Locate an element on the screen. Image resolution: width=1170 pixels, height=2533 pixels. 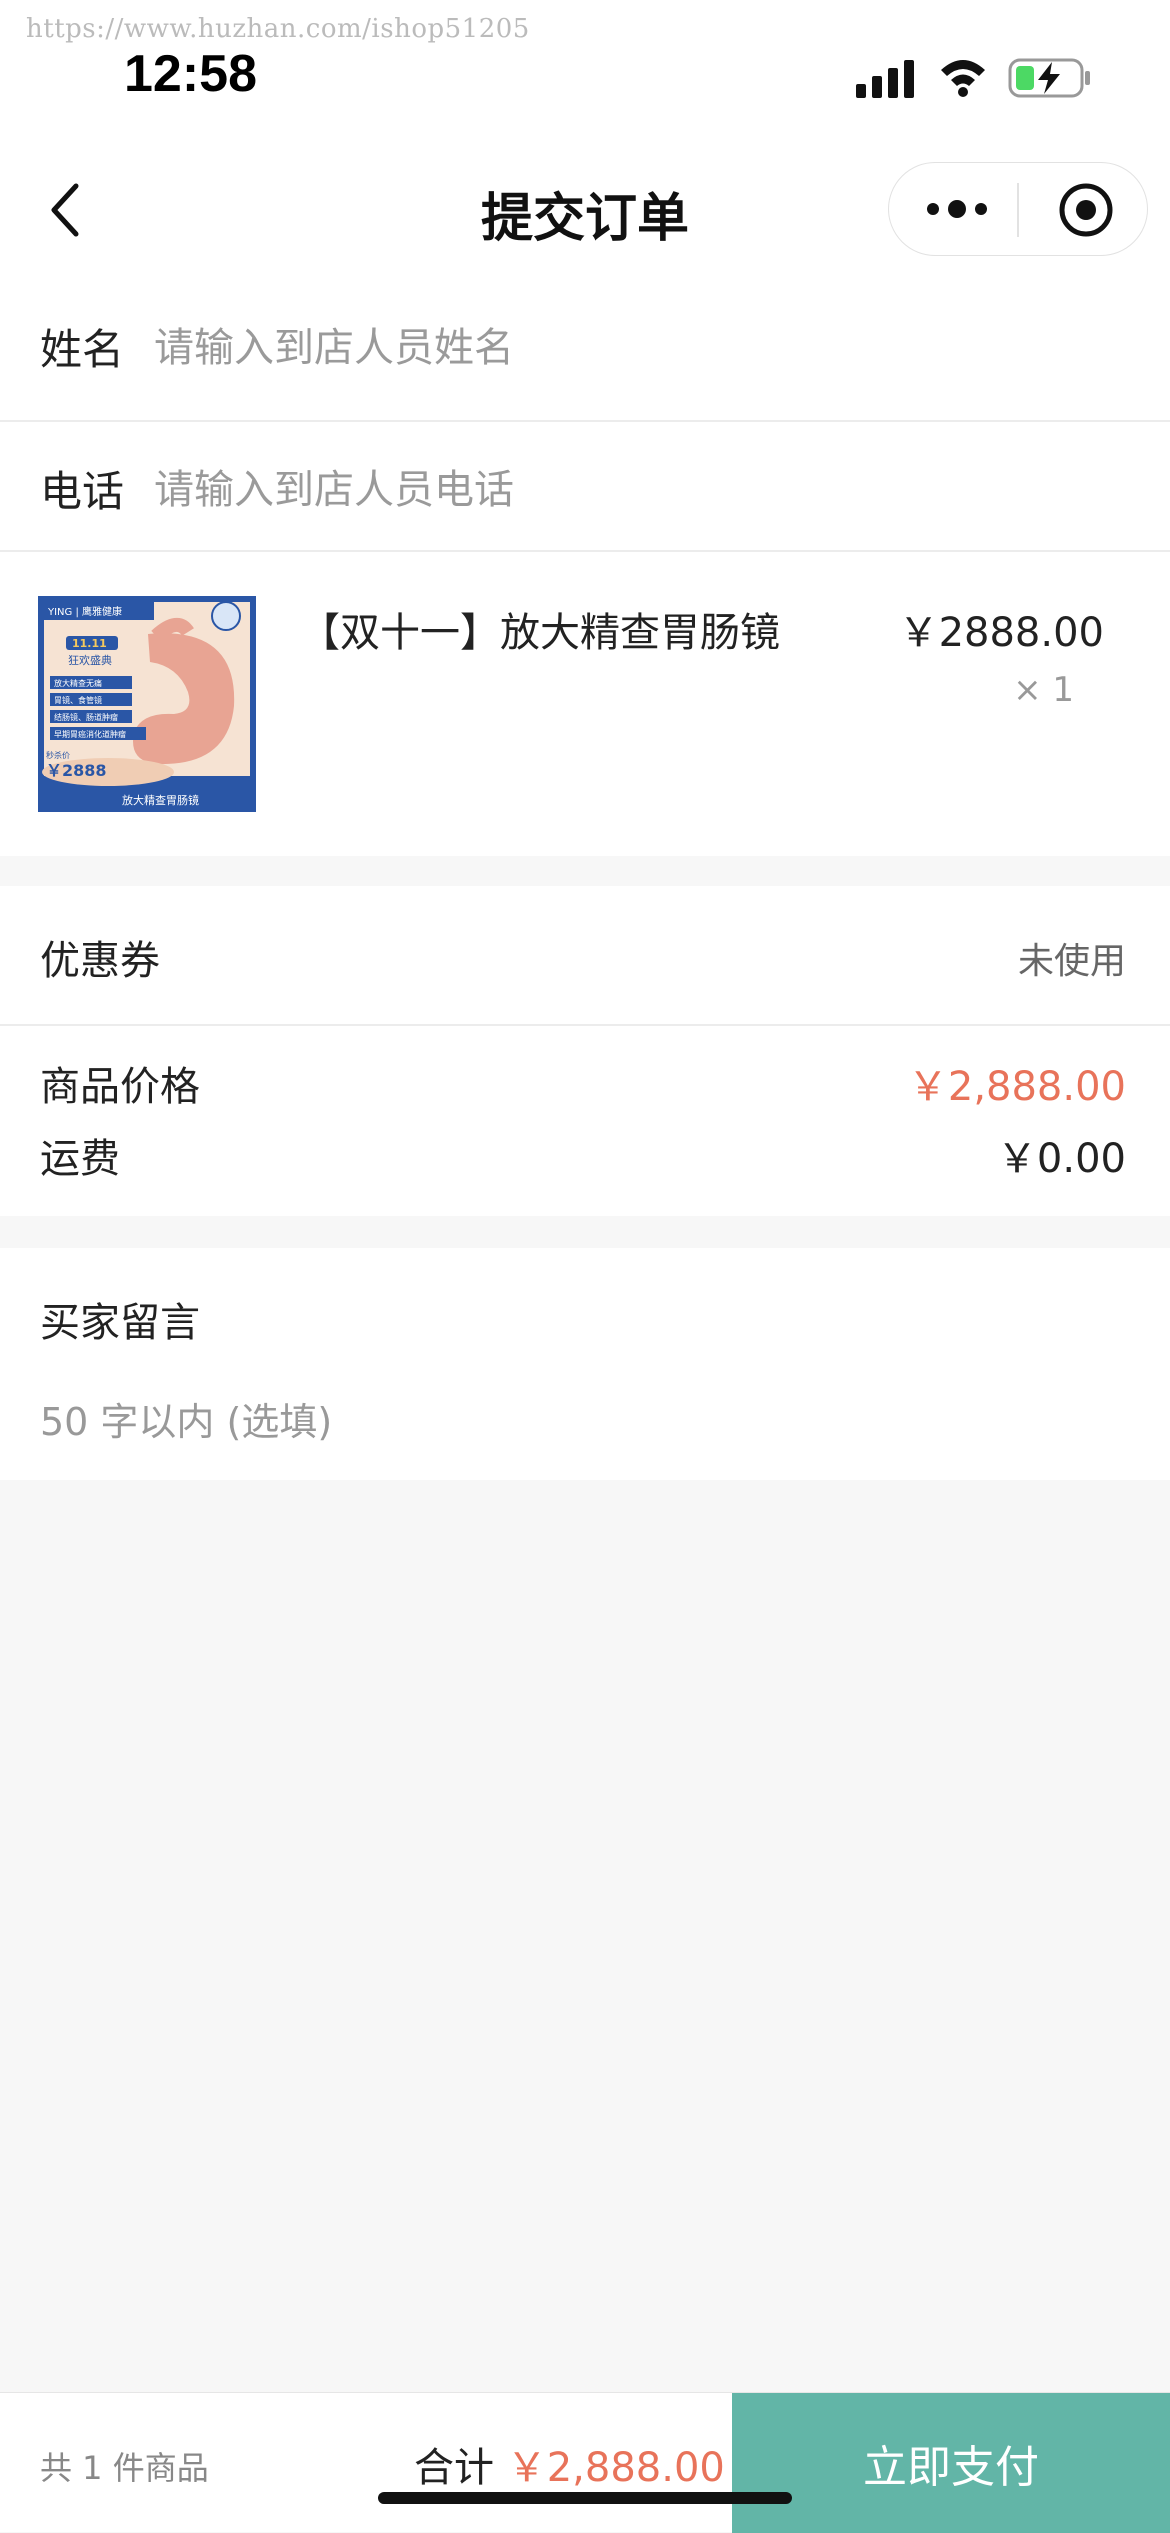
miniprogram-capsule is located at coordinates (1018, 209).